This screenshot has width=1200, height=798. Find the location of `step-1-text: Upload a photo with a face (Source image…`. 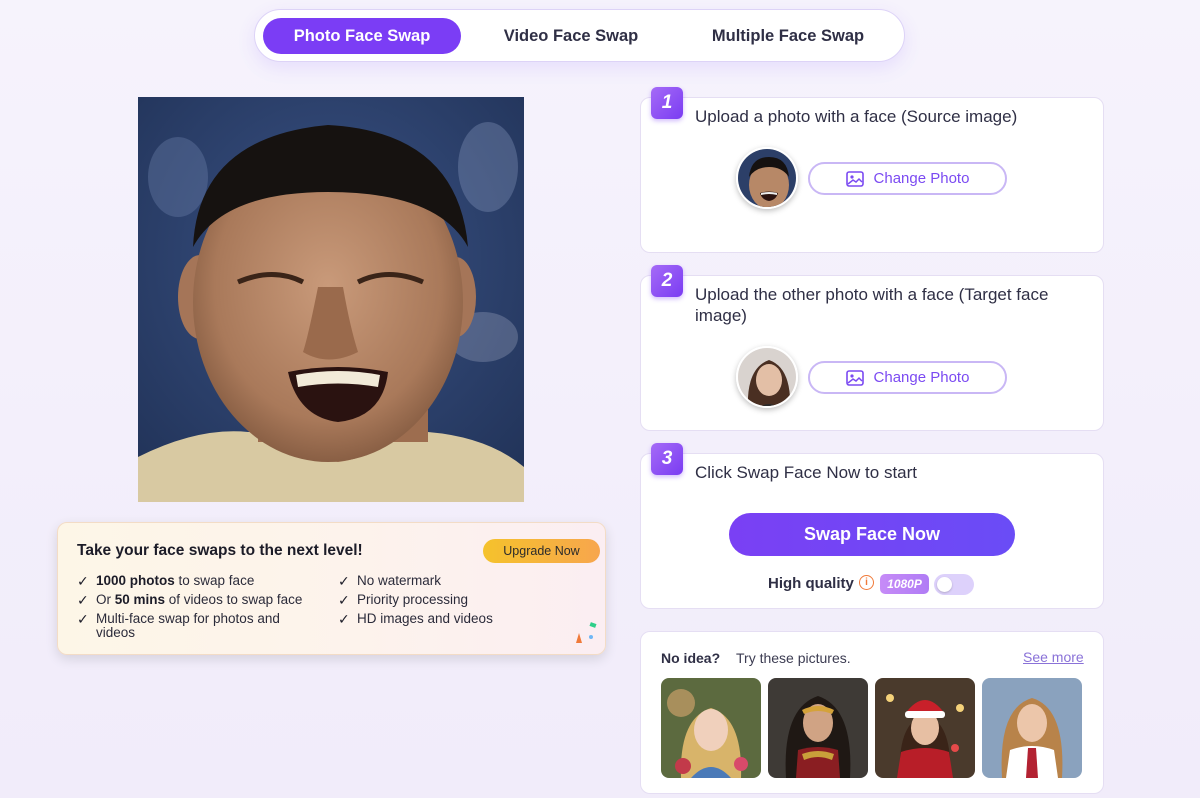

step-1-text: Upload a photo with a face (Source image… is located at coordinates (856, 116).